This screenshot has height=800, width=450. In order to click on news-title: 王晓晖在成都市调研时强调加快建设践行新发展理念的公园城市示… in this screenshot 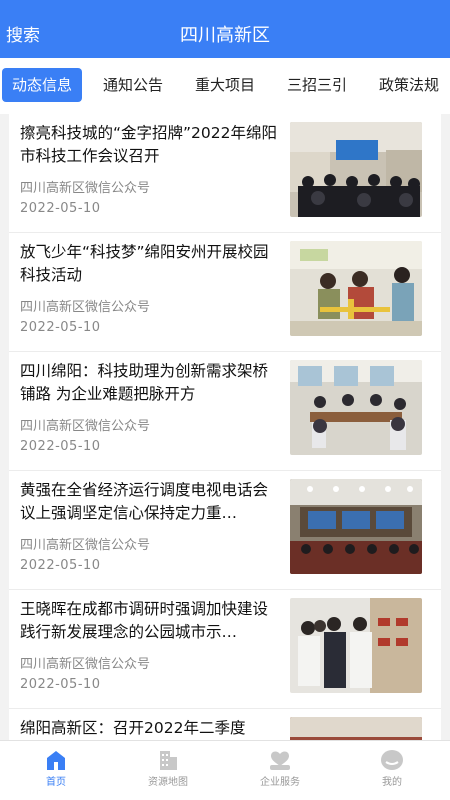, I will do `click(144, 620)`.